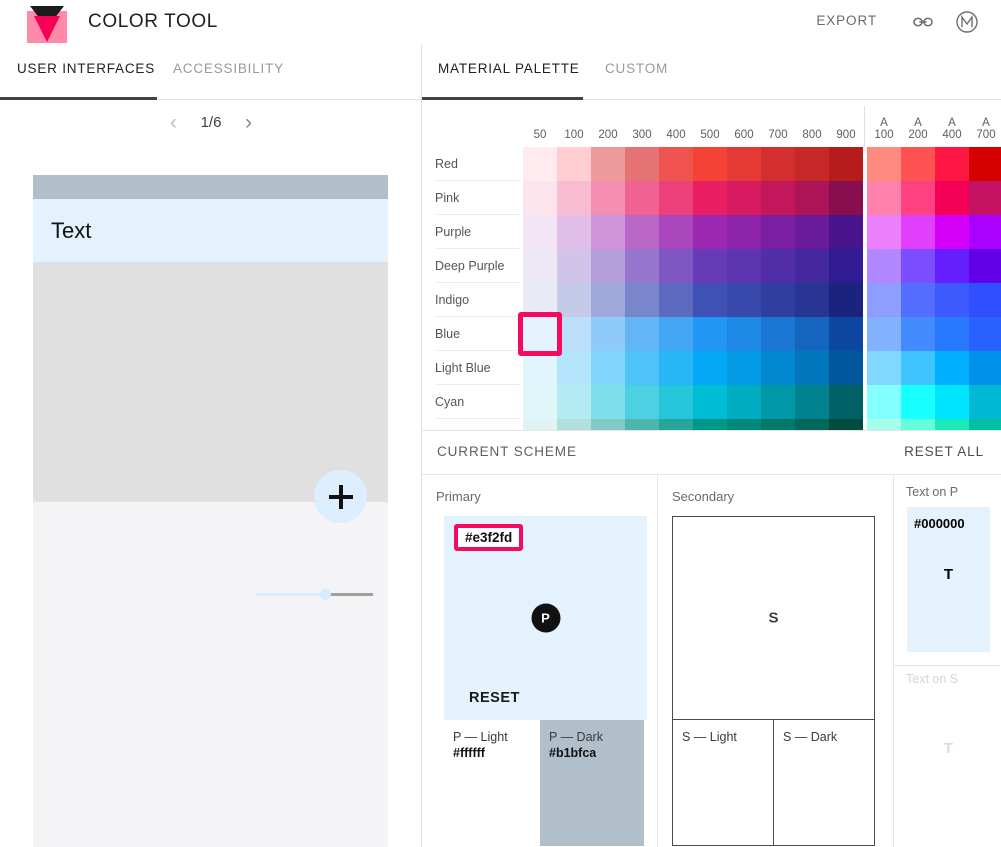  Describe the element at coordinates (489, 537) in the screenshot. I see `primary-hex-field: #e3f2fd` at that location.